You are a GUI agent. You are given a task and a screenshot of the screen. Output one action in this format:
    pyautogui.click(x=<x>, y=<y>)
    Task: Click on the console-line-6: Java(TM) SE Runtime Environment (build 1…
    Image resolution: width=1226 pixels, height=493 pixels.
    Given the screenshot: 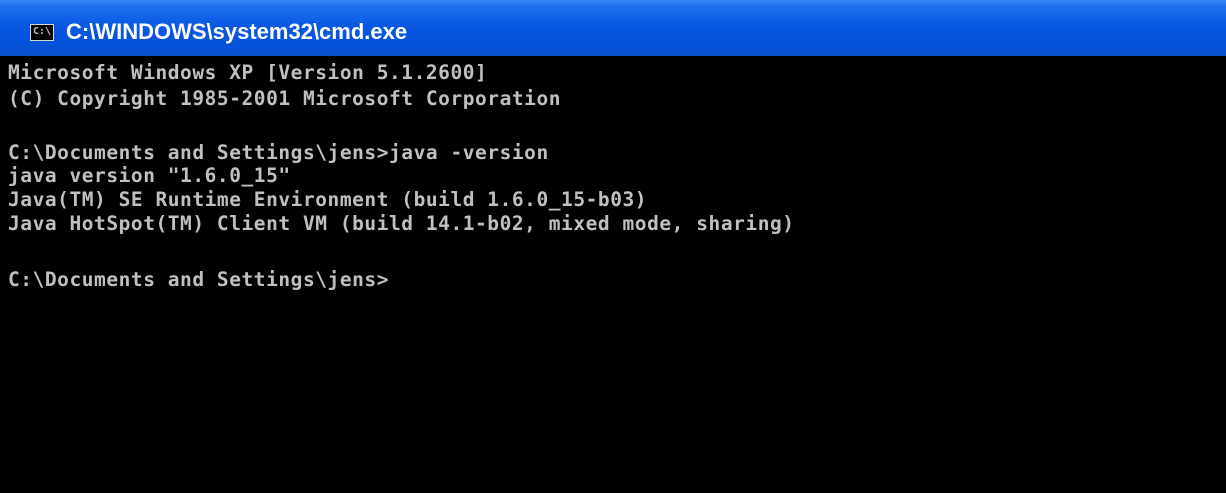 What is the action you would take?
    pyautogui.click(x=328, y=199)
    